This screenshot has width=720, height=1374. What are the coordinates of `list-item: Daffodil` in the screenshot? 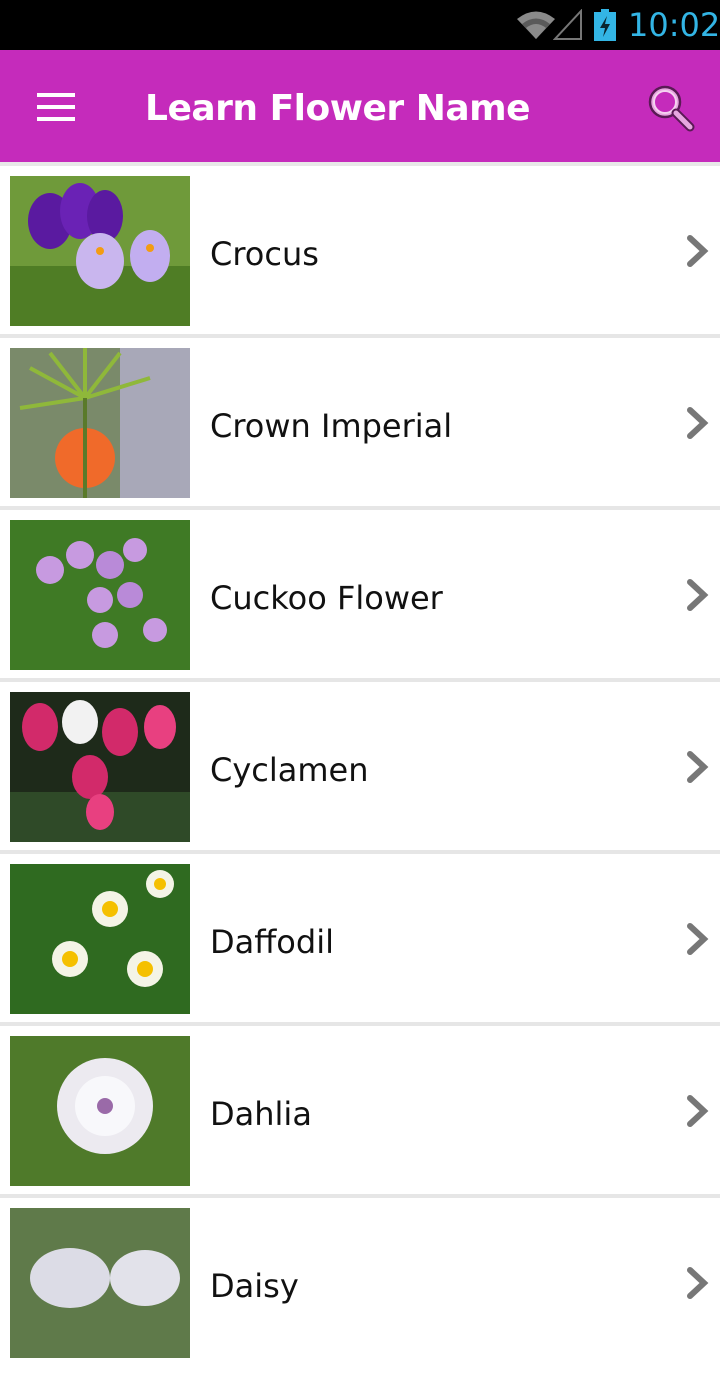 It's located at (360, 936).